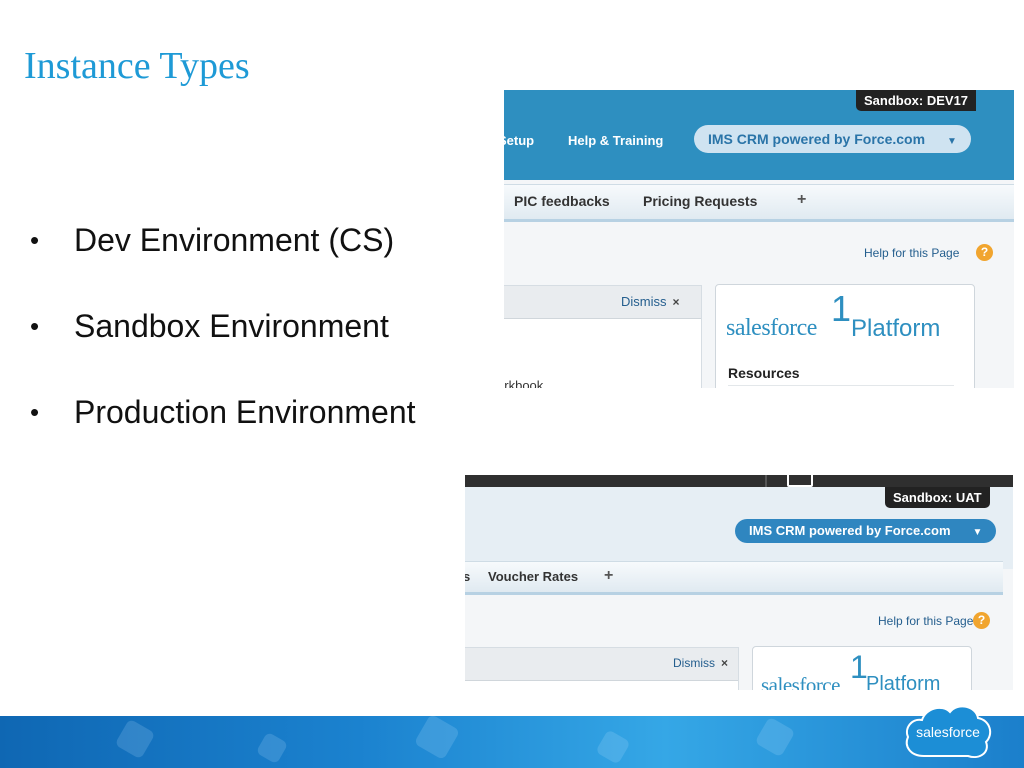  What do you see at coordinates (512, 740) in the screenshot?
I see `footer-band` at bounding box center [512, 740].